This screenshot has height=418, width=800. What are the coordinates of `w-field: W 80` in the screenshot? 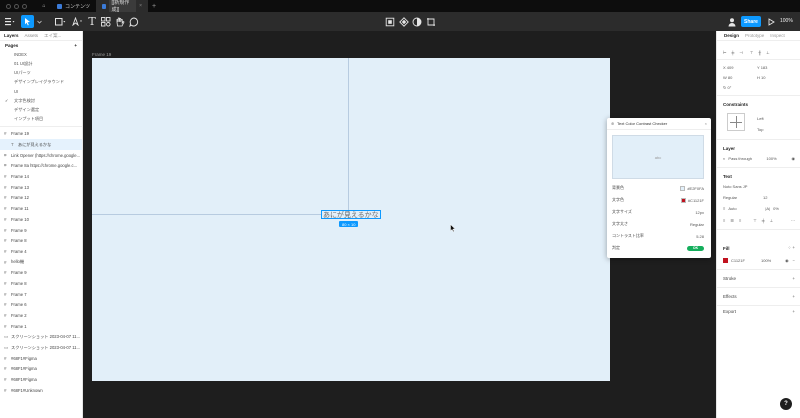 It's located at (740, 77).